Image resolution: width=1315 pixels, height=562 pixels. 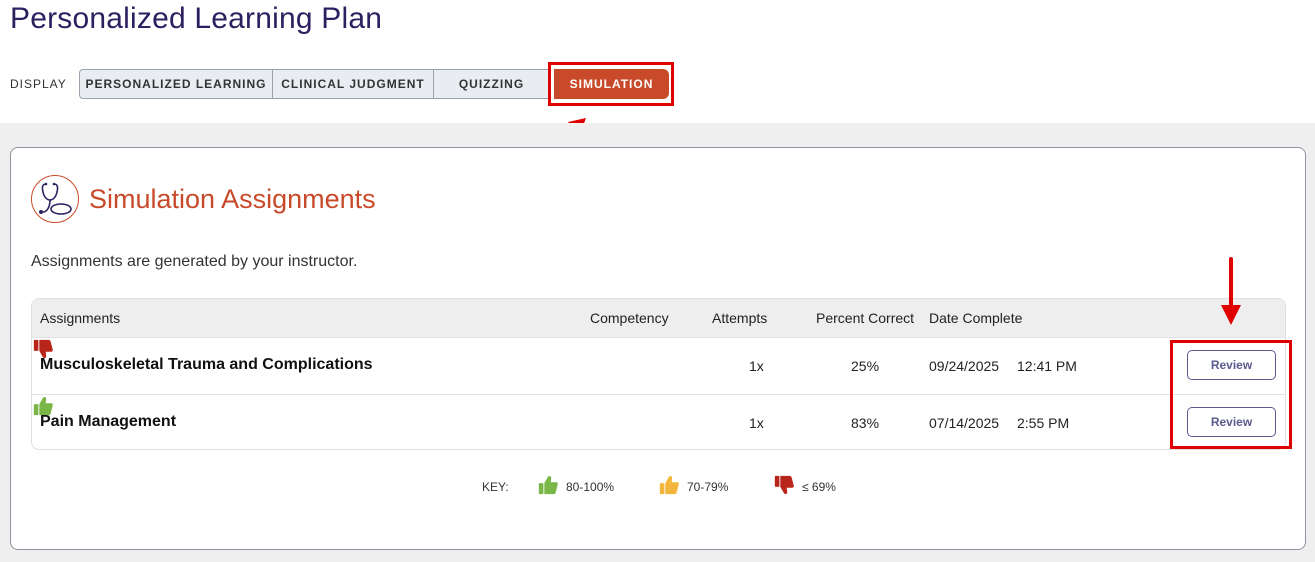 What do you see at coordinates (629, 318) in the screenshot?
I see `header-competency: Competency` at bounding box center [629, 318].